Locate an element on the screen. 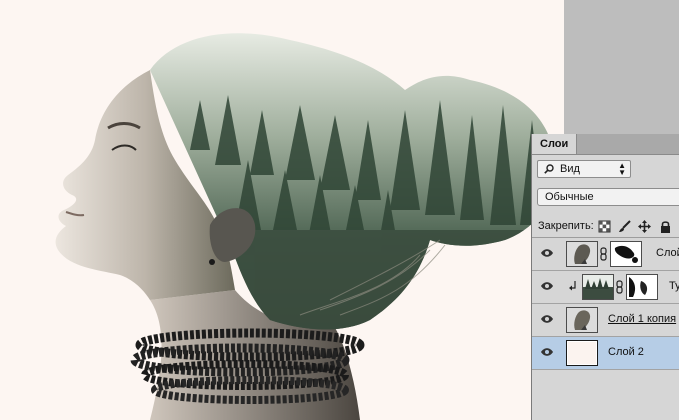 Image resolution: width=679 pixels, height=420 pixels. lock-move-icon is located at coordinates (644, 226).